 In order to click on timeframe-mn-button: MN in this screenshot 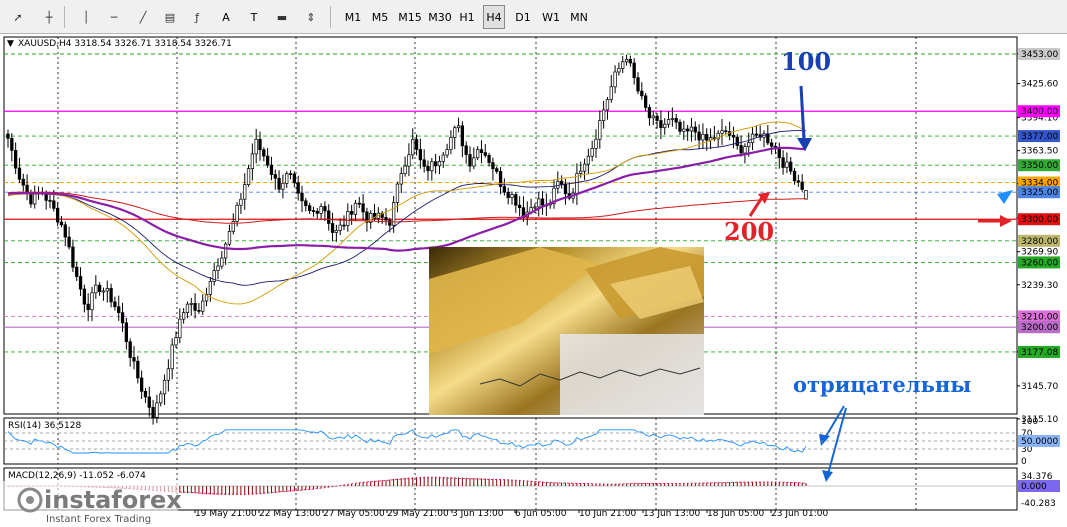, I will do `click(579, 17)`.